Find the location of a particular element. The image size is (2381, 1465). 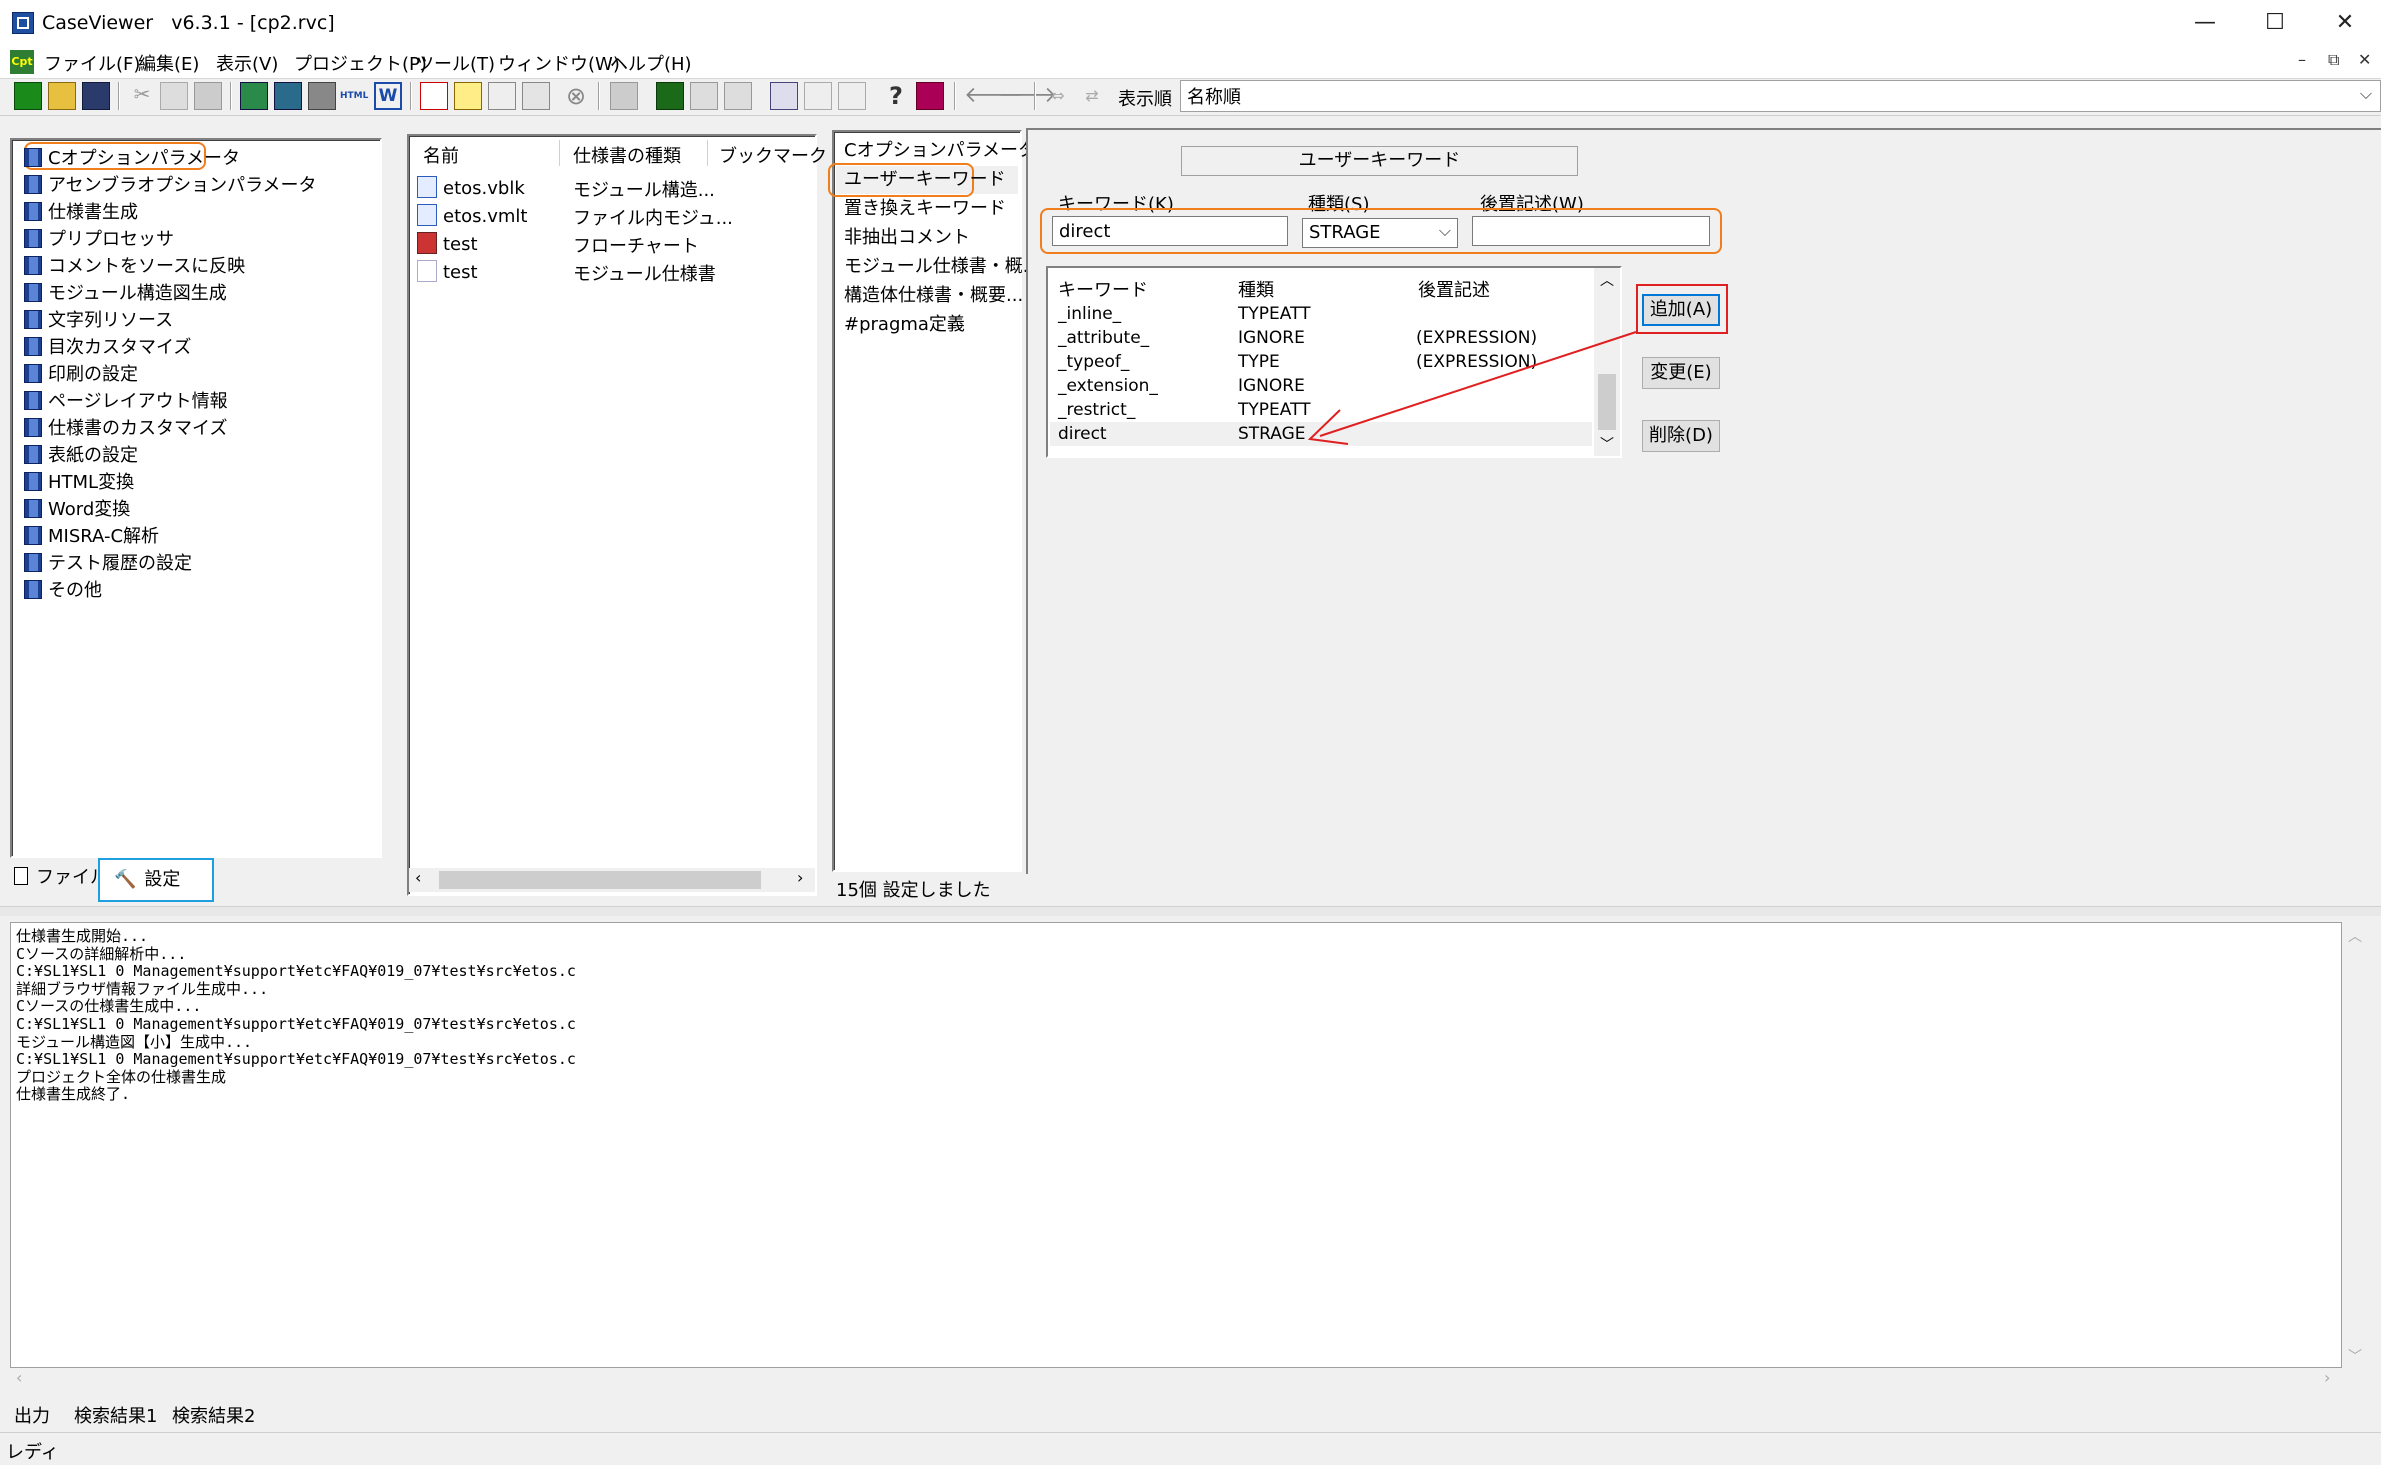

status-bar is located at coordinates (1190, 1448).